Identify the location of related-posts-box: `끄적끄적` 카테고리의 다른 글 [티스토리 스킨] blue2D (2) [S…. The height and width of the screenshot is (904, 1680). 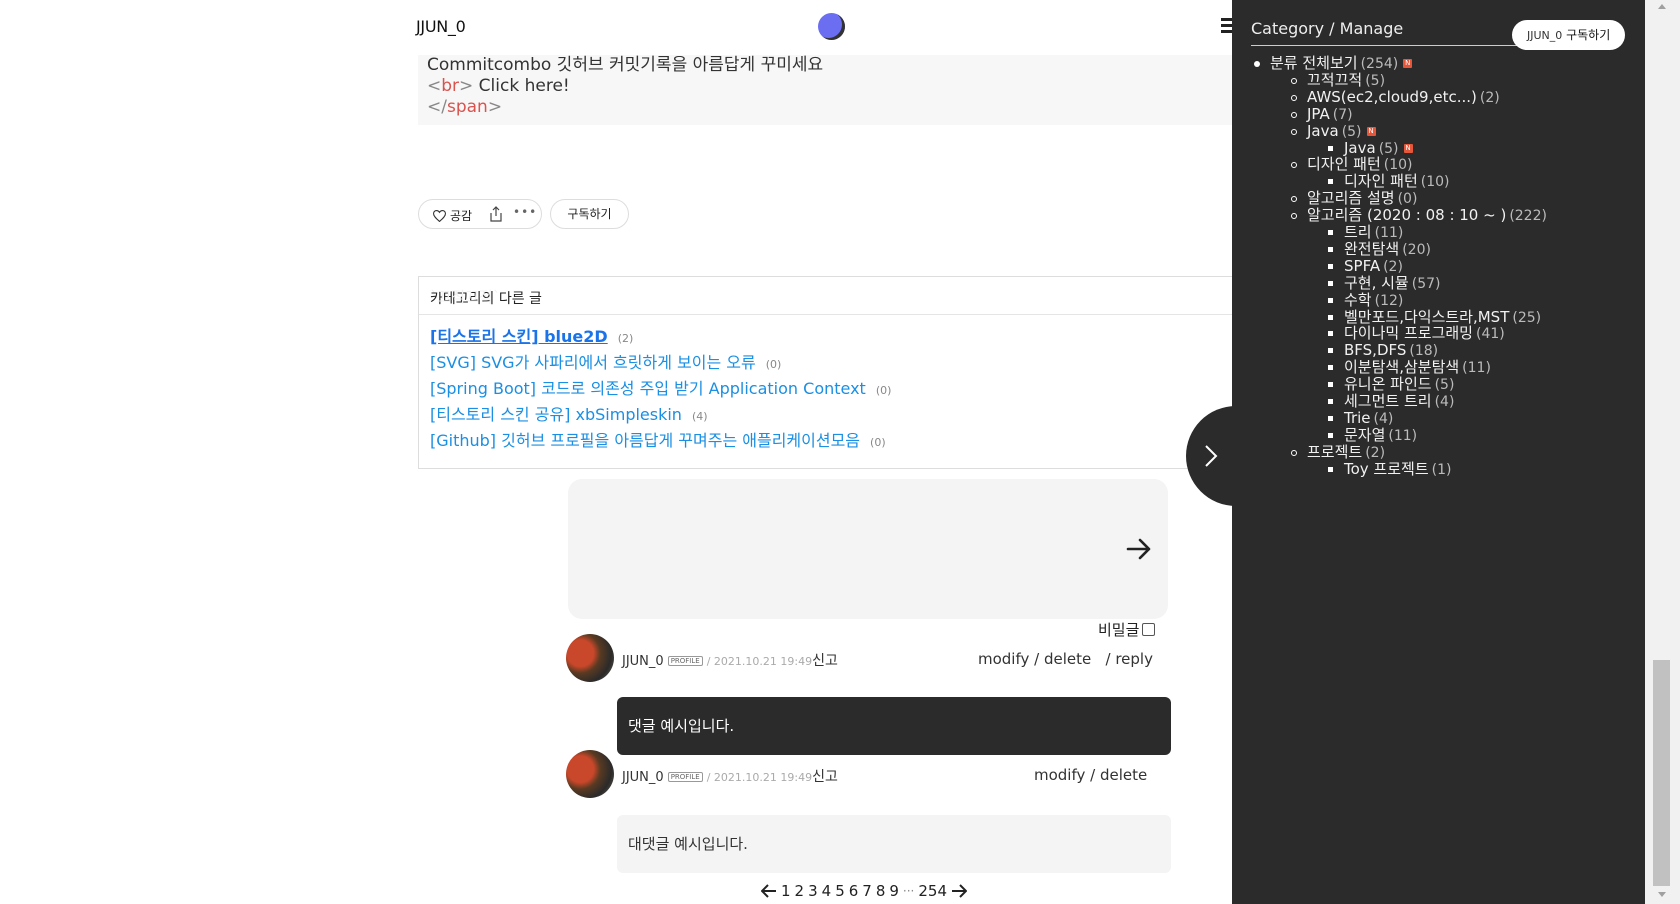
(828, 372).